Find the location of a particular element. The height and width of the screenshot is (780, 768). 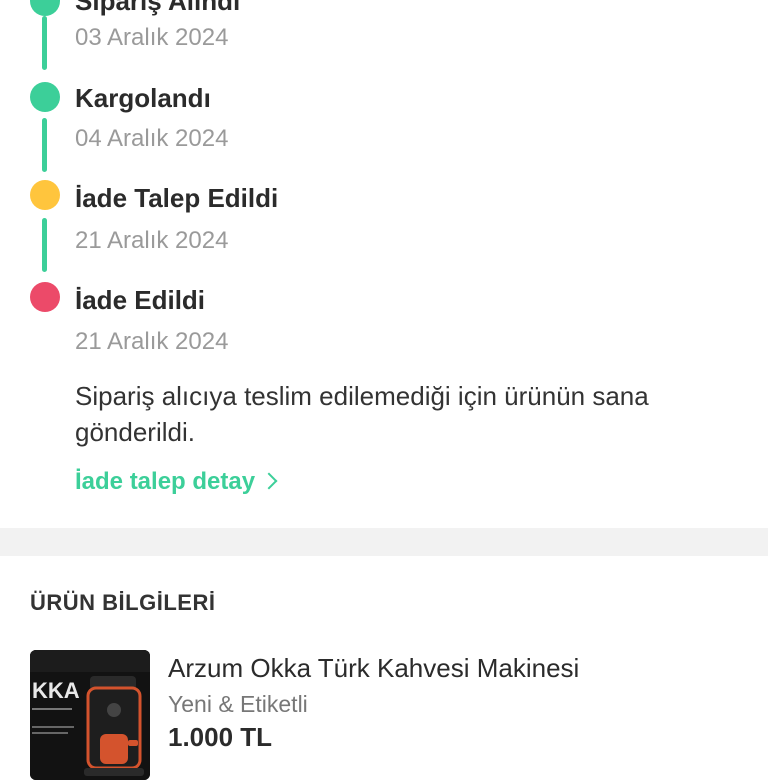

return-detail-link-label: İade talep detay is located at coordinates (165, 481).